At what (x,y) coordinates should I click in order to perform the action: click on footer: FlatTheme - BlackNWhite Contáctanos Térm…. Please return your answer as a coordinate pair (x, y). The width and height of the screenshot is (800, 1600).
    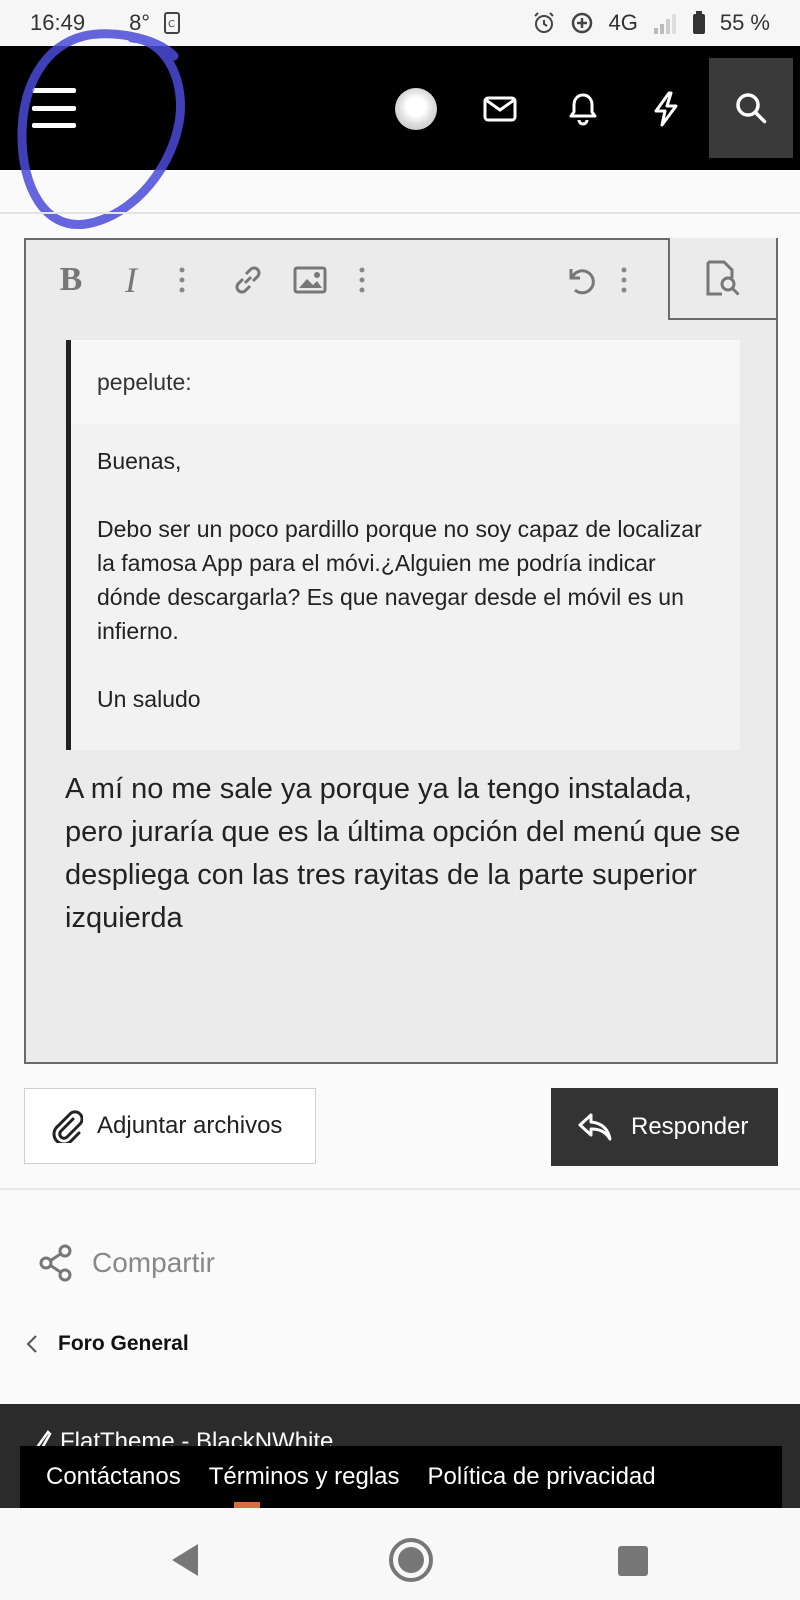
    Looking at the image, I should click on (400, 1456).